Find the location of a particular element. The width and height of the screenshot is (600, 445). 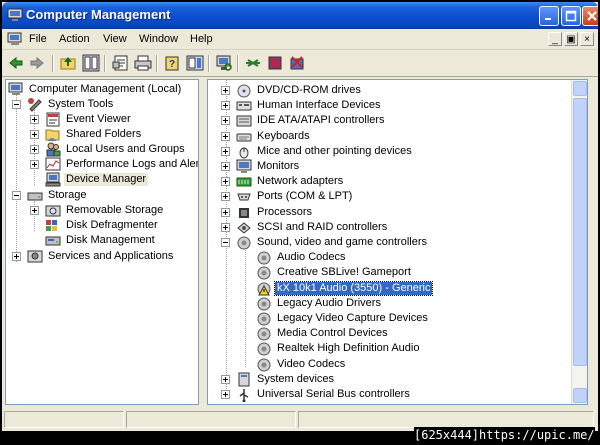

defragmenter-icon is located at coordinates (51, 225).